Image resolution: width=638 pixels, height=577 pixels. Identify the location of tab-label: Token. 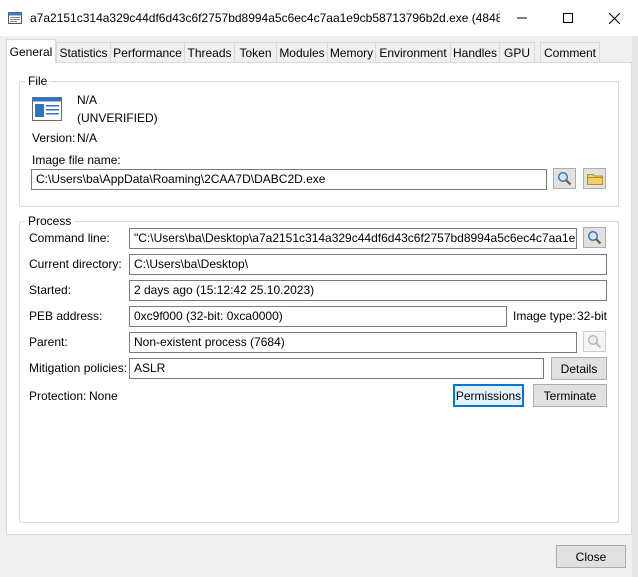
(255, 53).